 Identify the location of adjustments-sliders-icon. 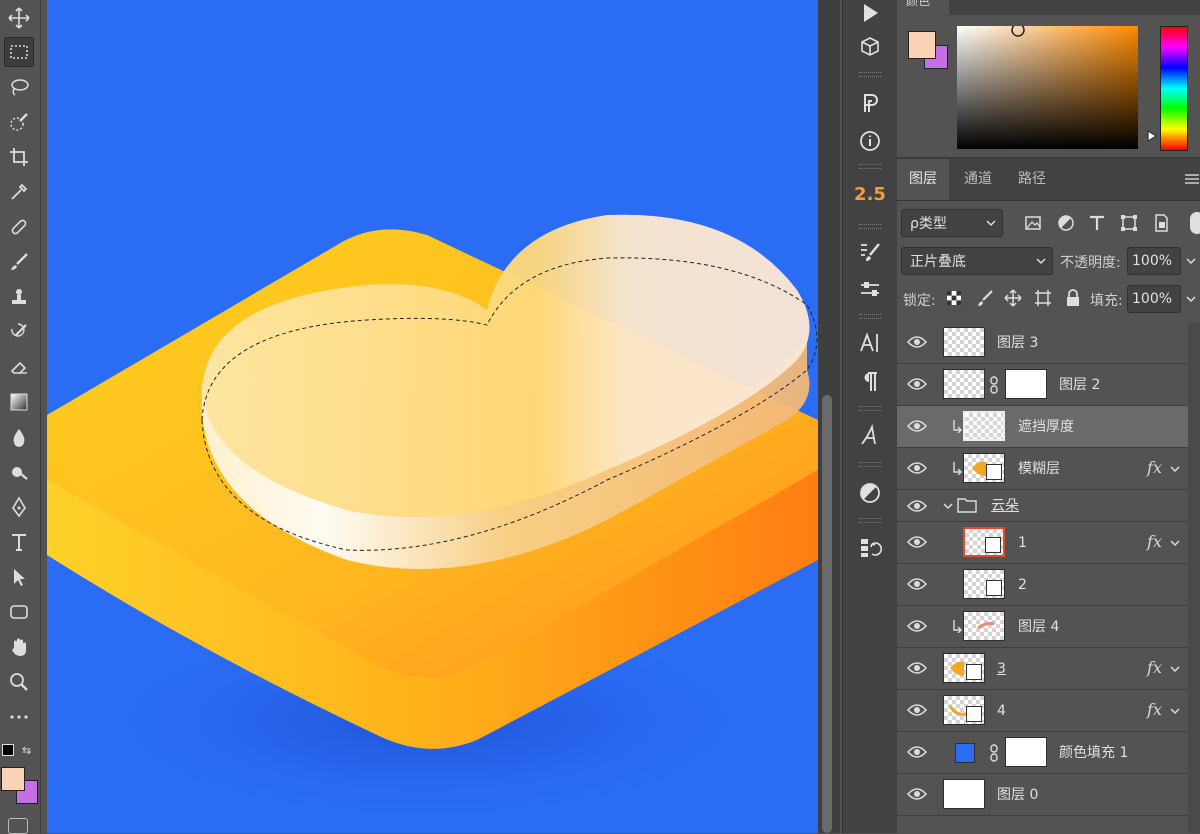
(870, 290).